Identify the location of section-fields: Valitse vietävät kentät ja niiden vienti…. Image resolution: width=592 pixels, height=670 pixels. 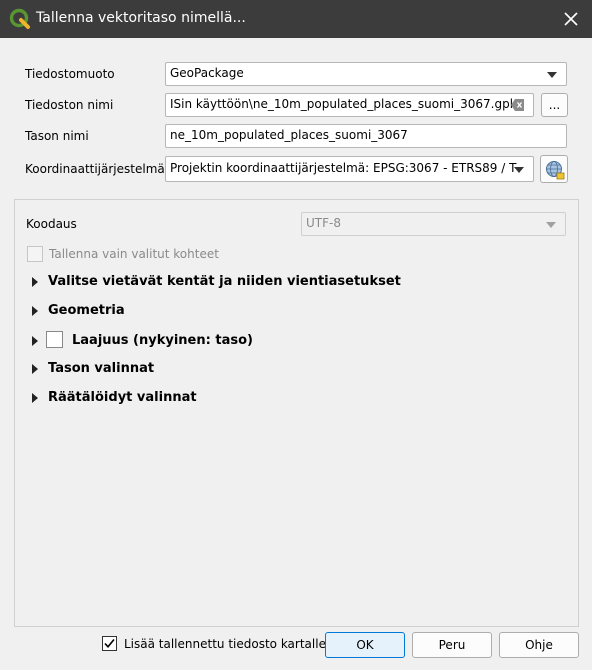
(224, 281).